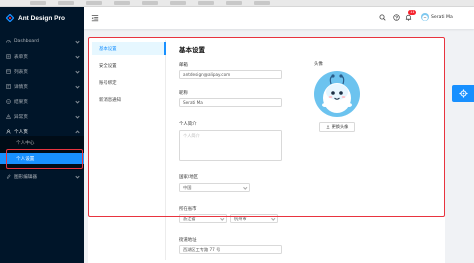 This screenshot has width=474, height=263. What do you see at coordinates (8, 71) in the screenshot?
I see `table-icon` at bounding box center [8, 71].